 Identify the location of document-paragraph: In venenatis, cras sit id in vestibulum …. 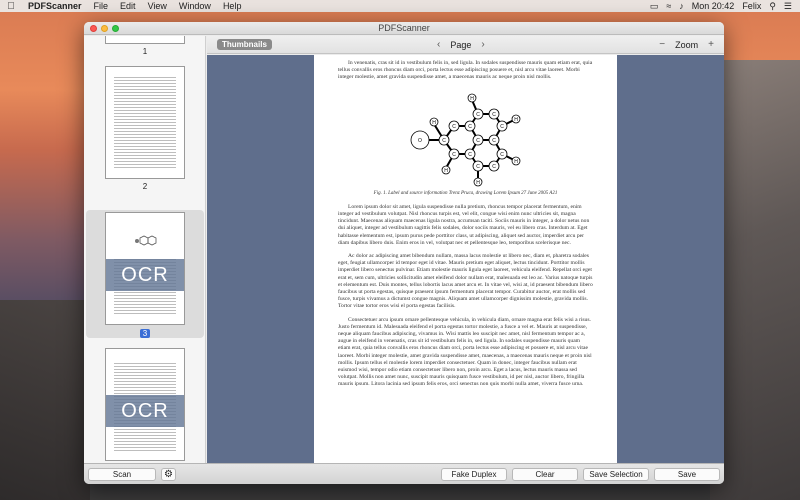
(465, 70).